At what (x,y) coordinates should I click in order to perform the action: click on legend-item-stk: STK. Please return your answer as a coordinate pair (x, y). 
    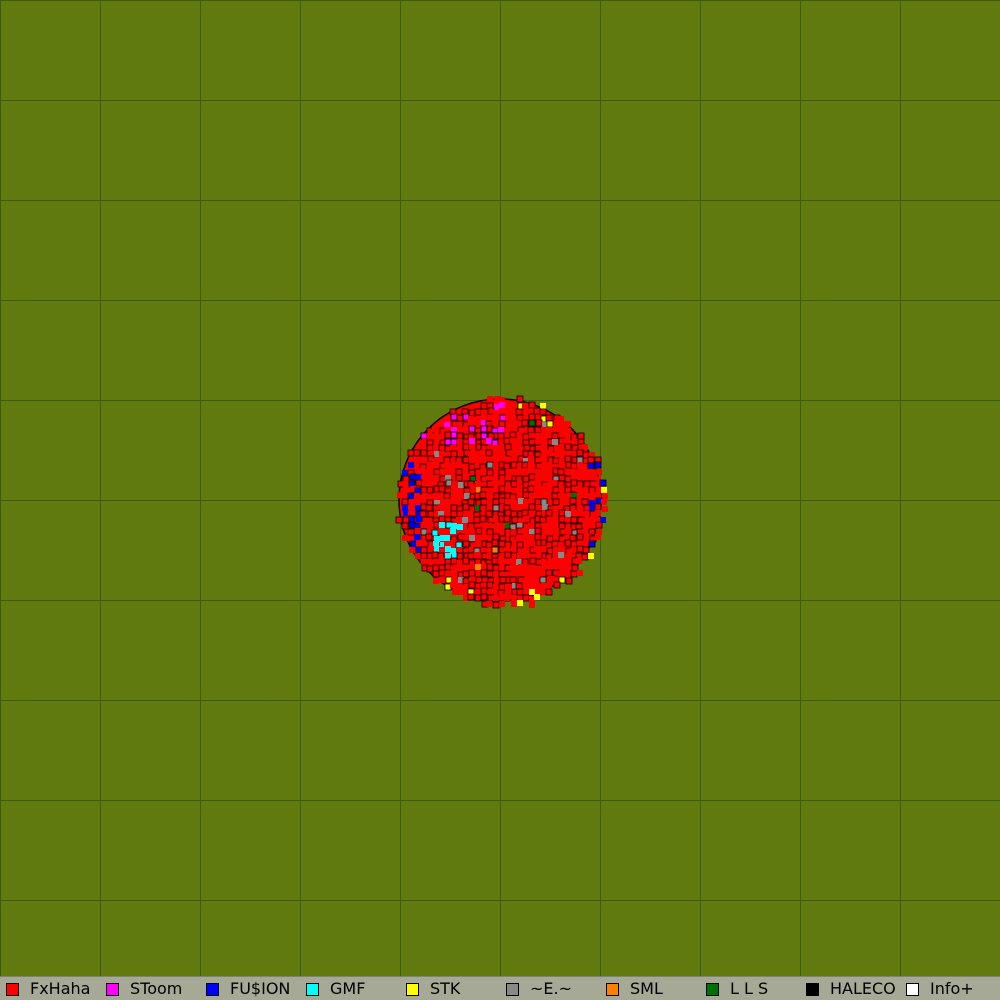
    Looking at the image, I should click on (450, 988).